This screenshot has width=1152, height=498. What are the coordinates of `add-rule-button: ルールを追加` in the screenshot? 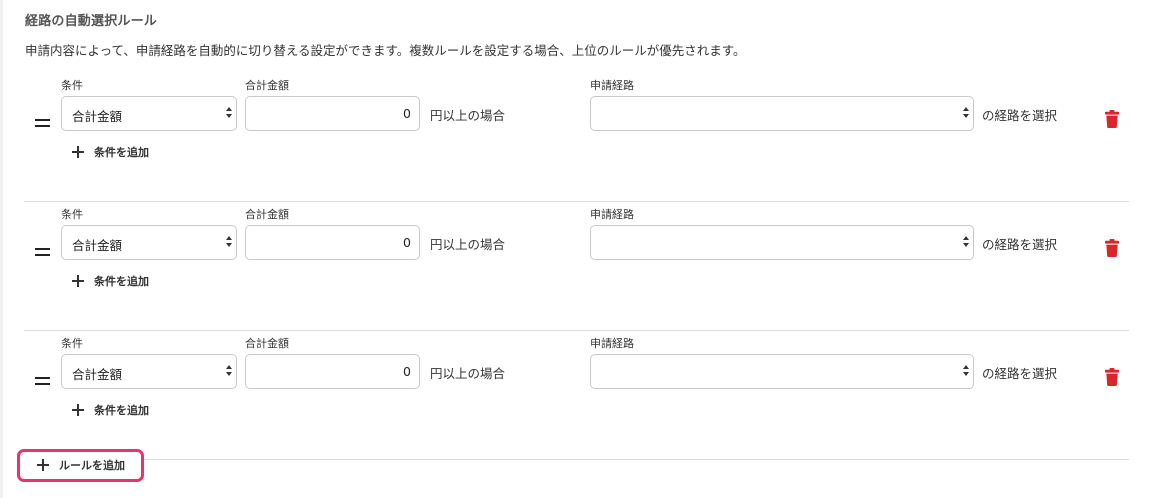 It's located at (80, 465).